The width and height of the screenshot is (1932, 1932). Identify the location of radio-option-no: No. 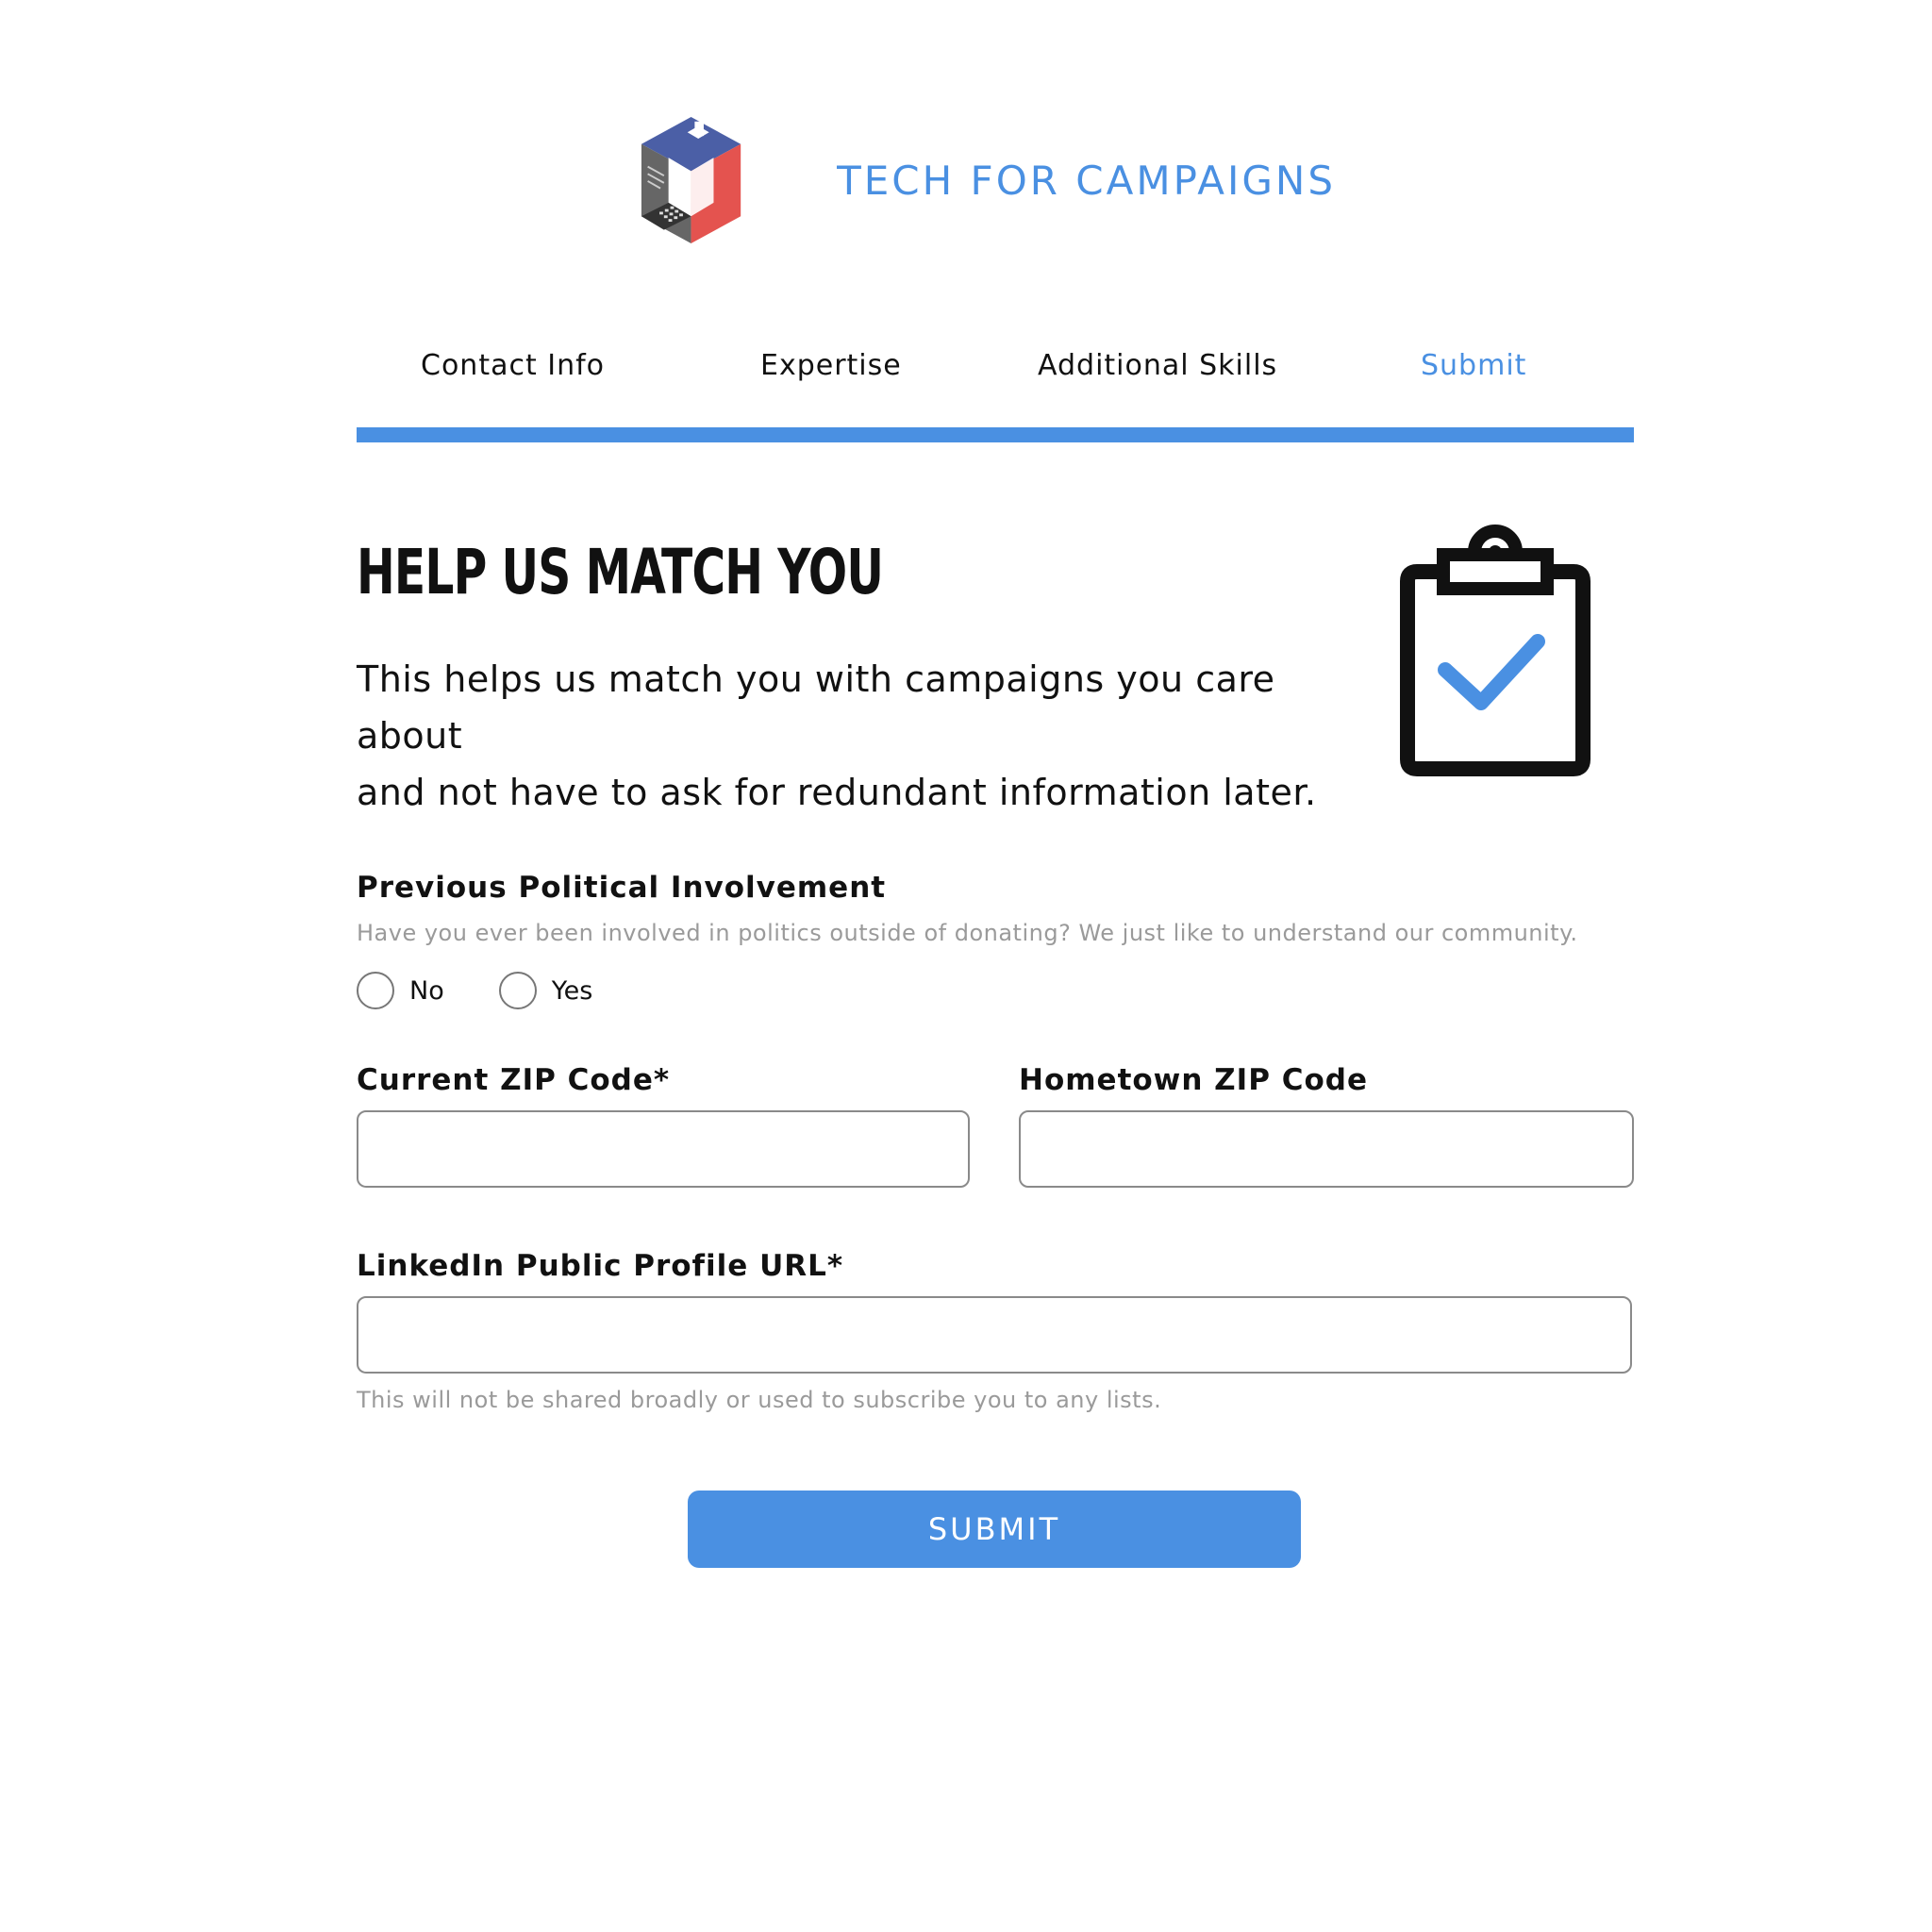
(401, 991).